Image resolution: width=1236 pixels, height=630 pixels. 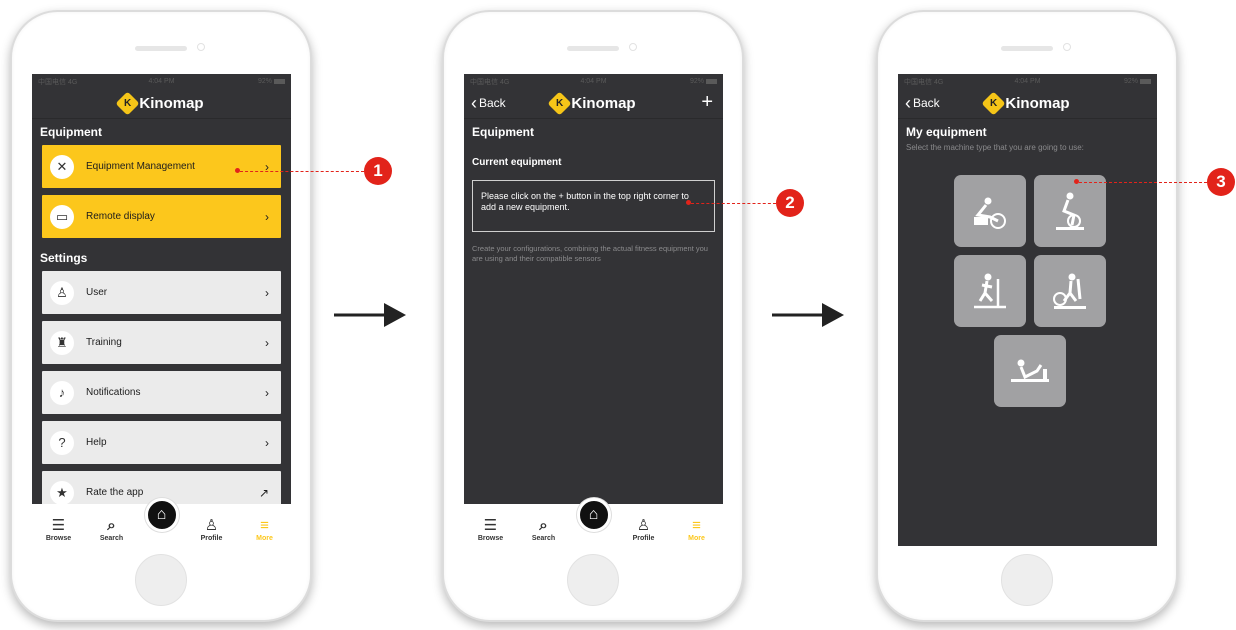 What do you see at coordinates (1221, 182) in the screenshot?
I see `callout-3: 3` at bounding box center [1221, 182].